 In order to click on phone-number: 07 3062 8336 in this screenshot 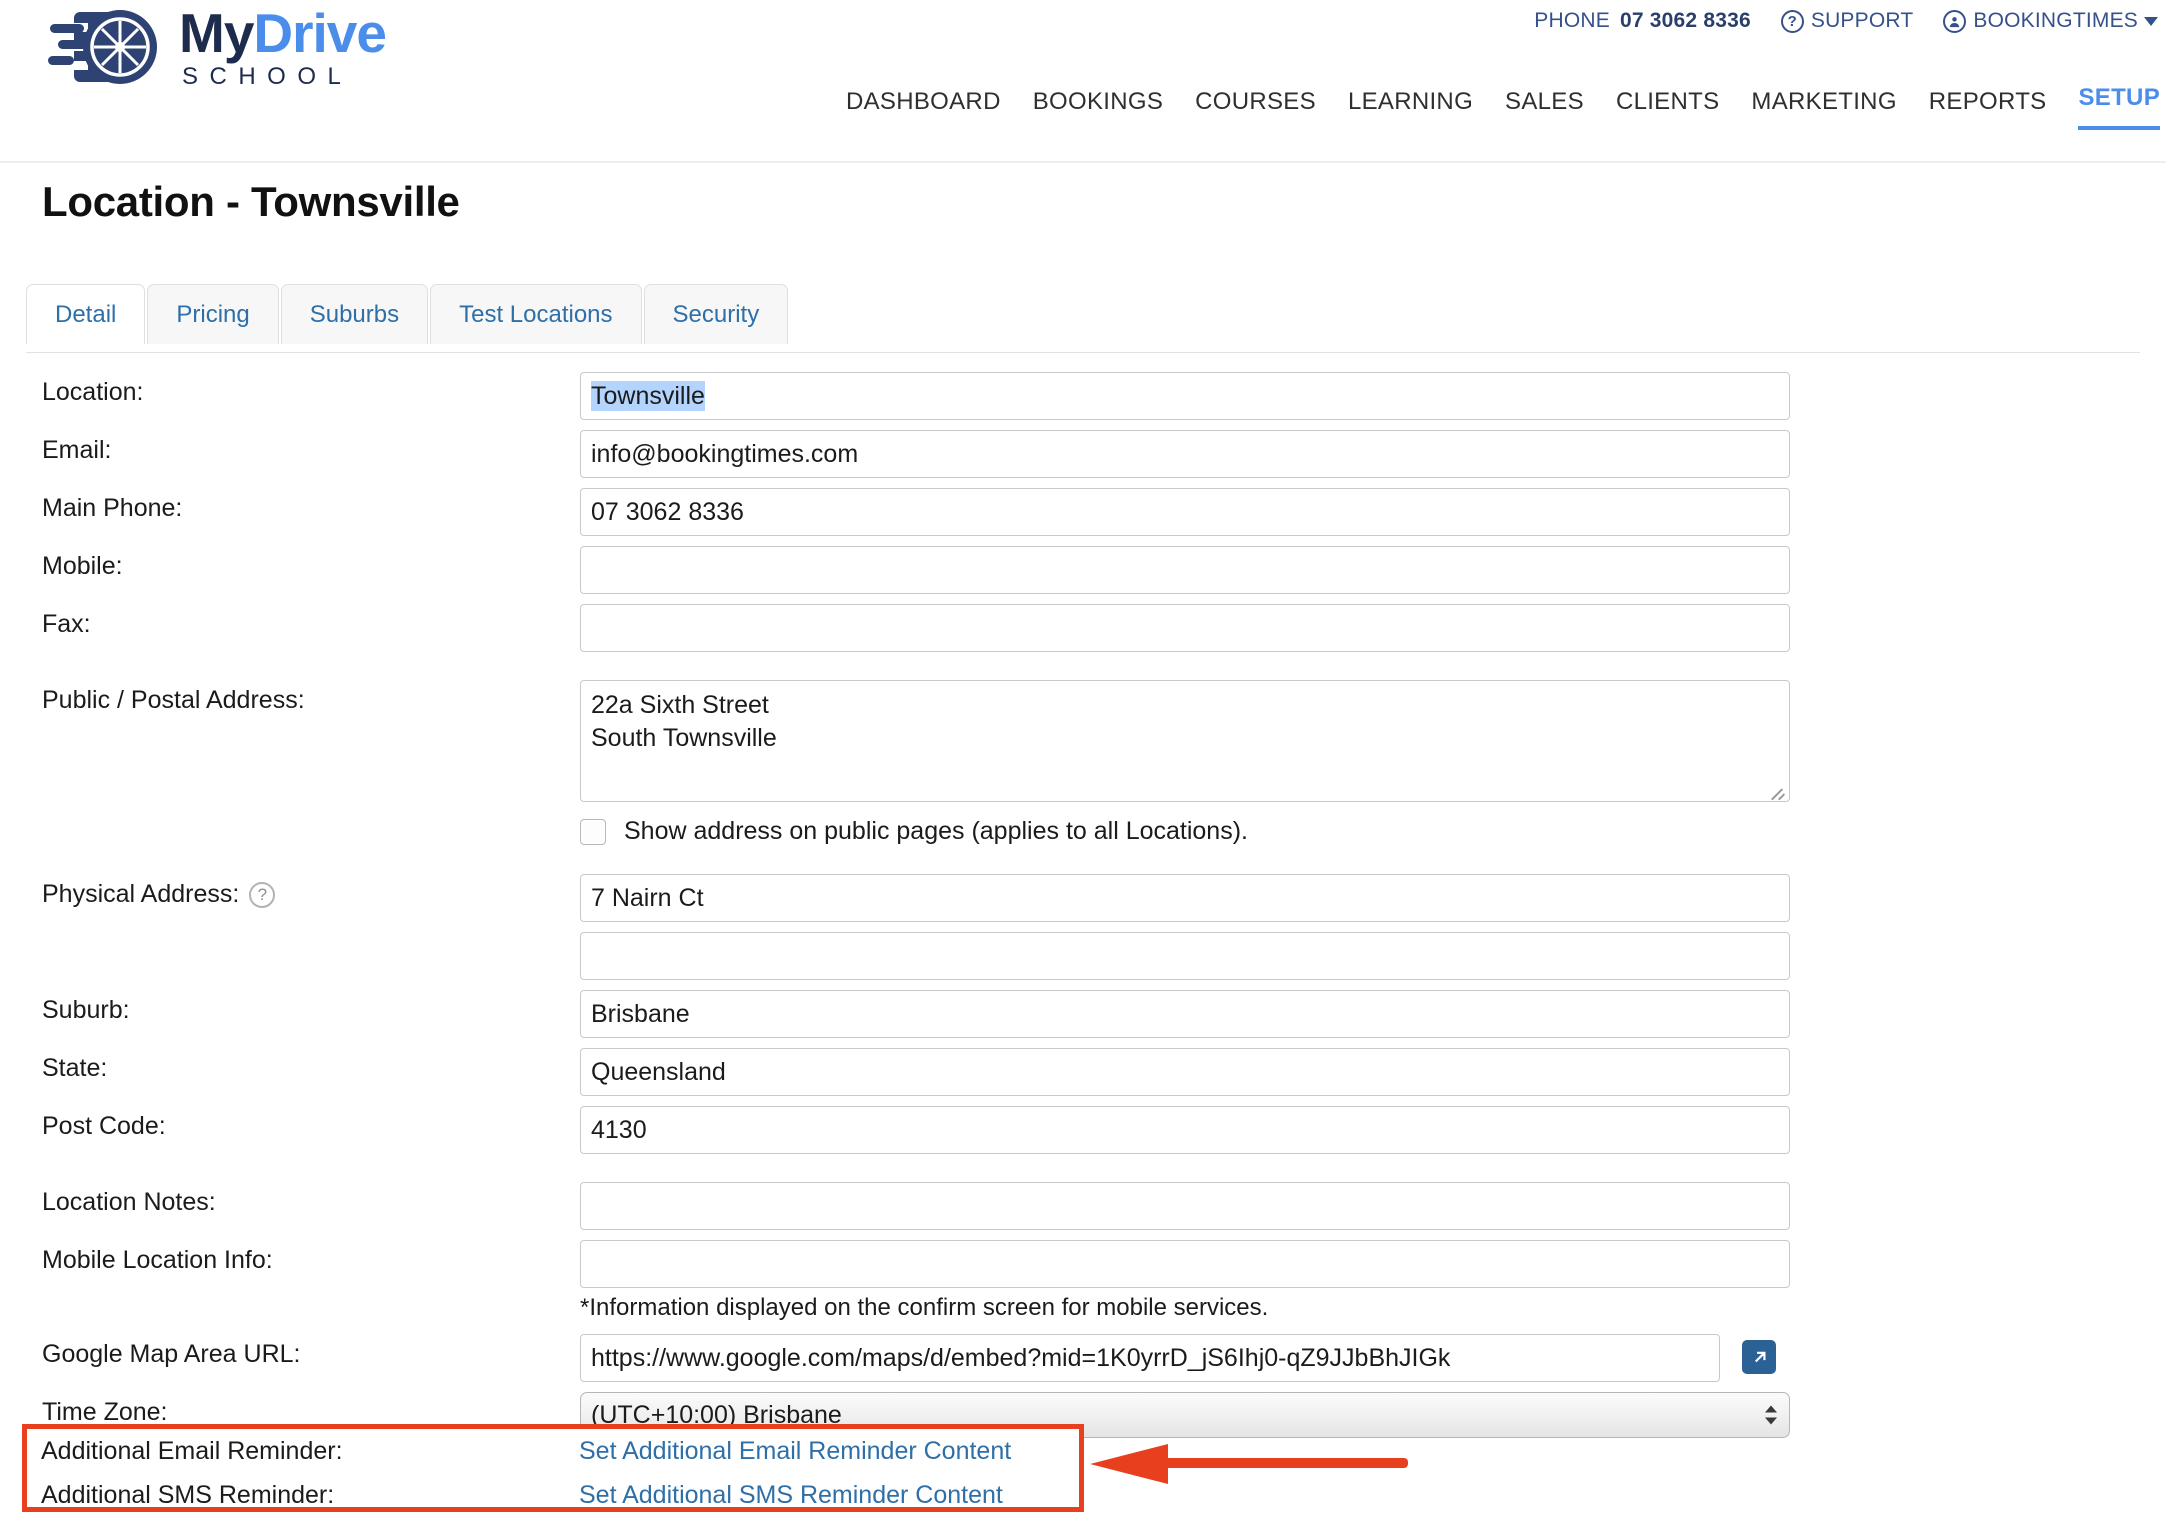, I will do `click(1685, 20)`.